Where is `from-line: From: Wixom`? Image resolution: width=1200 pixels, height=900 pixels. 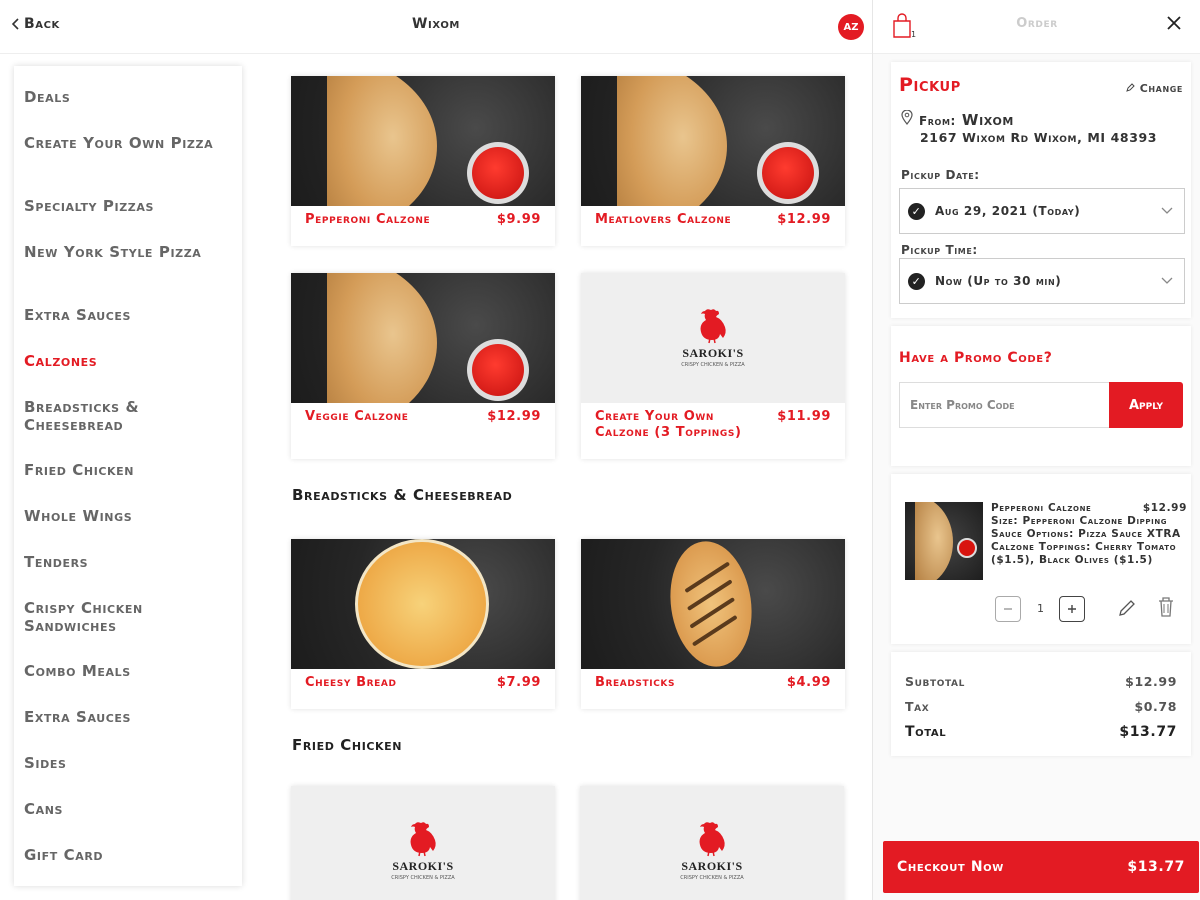
from-line: From: Wixom is located at coordinates (957, 119).